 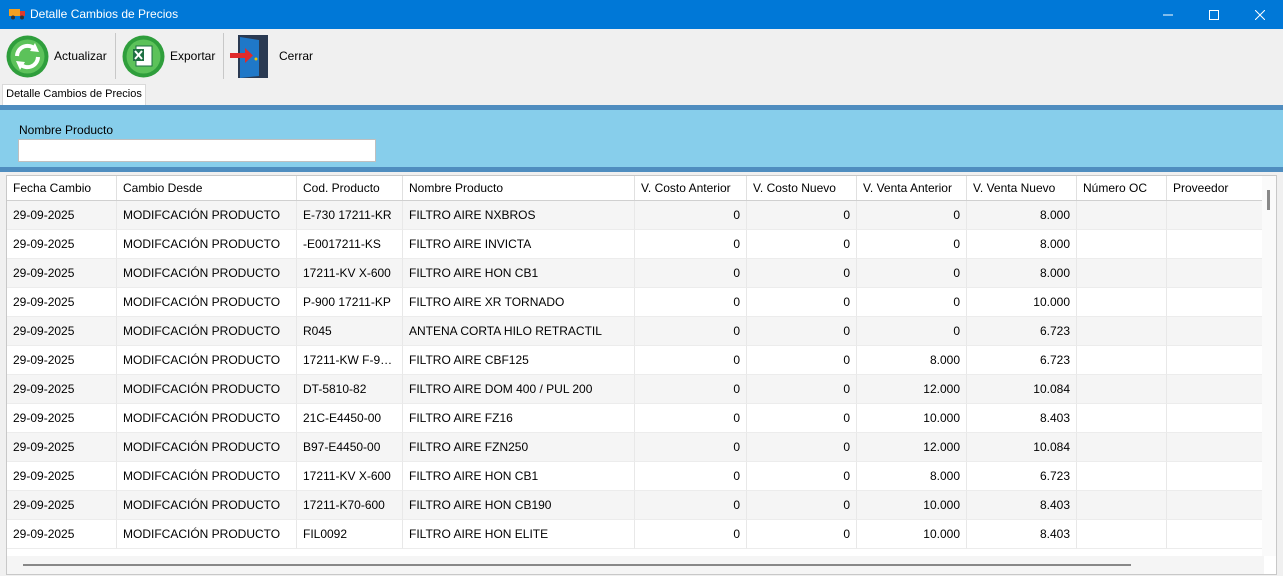 What do you see at coordinates (519, 331) in the screenshot?
I see `cell-nombre-producto: ANTENA CORTA HILO RETRACTIL` at bounding box center [519, 331].